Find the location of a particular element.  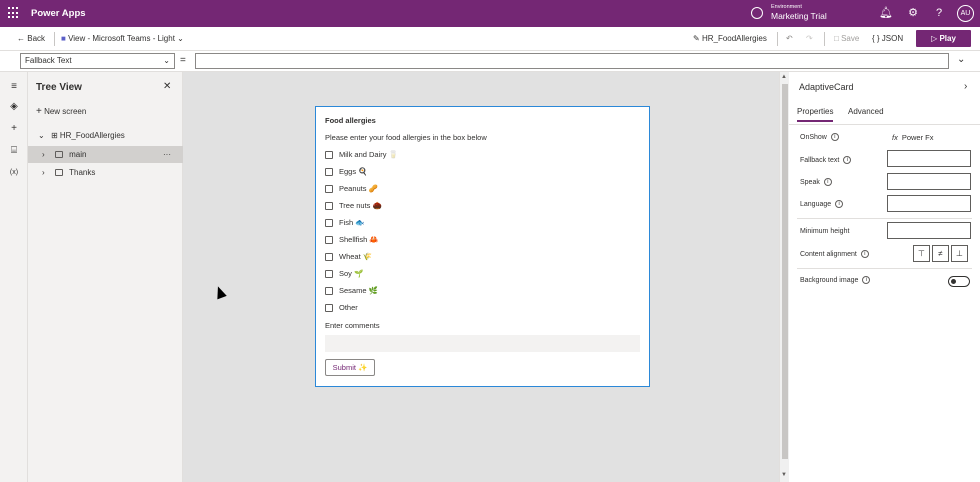

speak-label: Speak i is located at coordinates (816, 182).